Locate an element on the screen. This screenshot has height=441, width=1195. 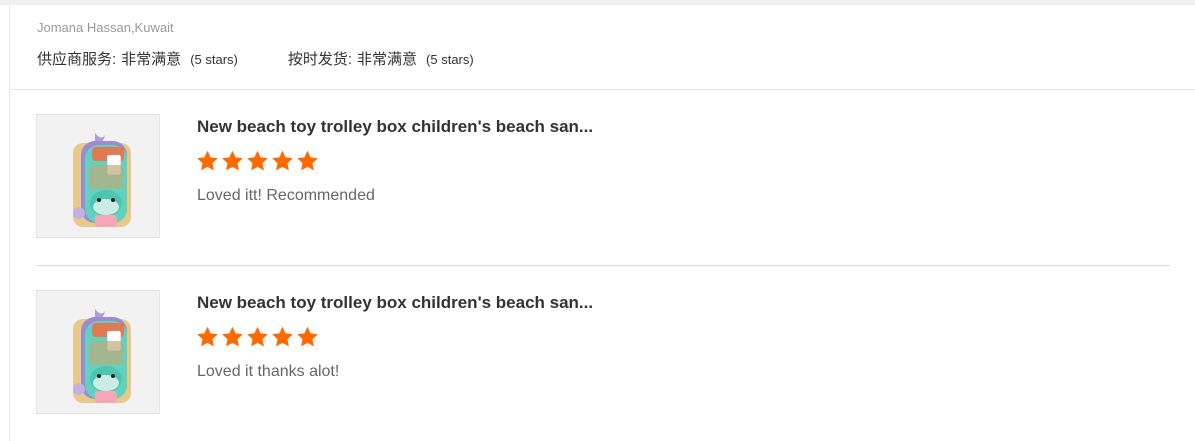
reviewer-name: Jomana Hassan,Kuwait is located at coordinates (105, 27).